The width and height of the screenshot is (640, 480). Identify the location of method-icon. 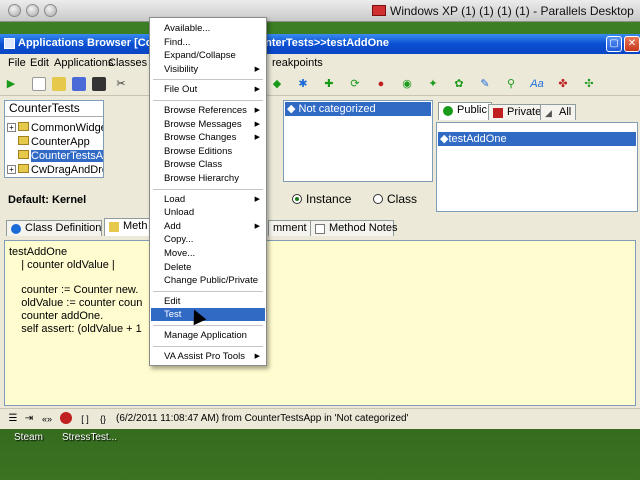
(114, 227).